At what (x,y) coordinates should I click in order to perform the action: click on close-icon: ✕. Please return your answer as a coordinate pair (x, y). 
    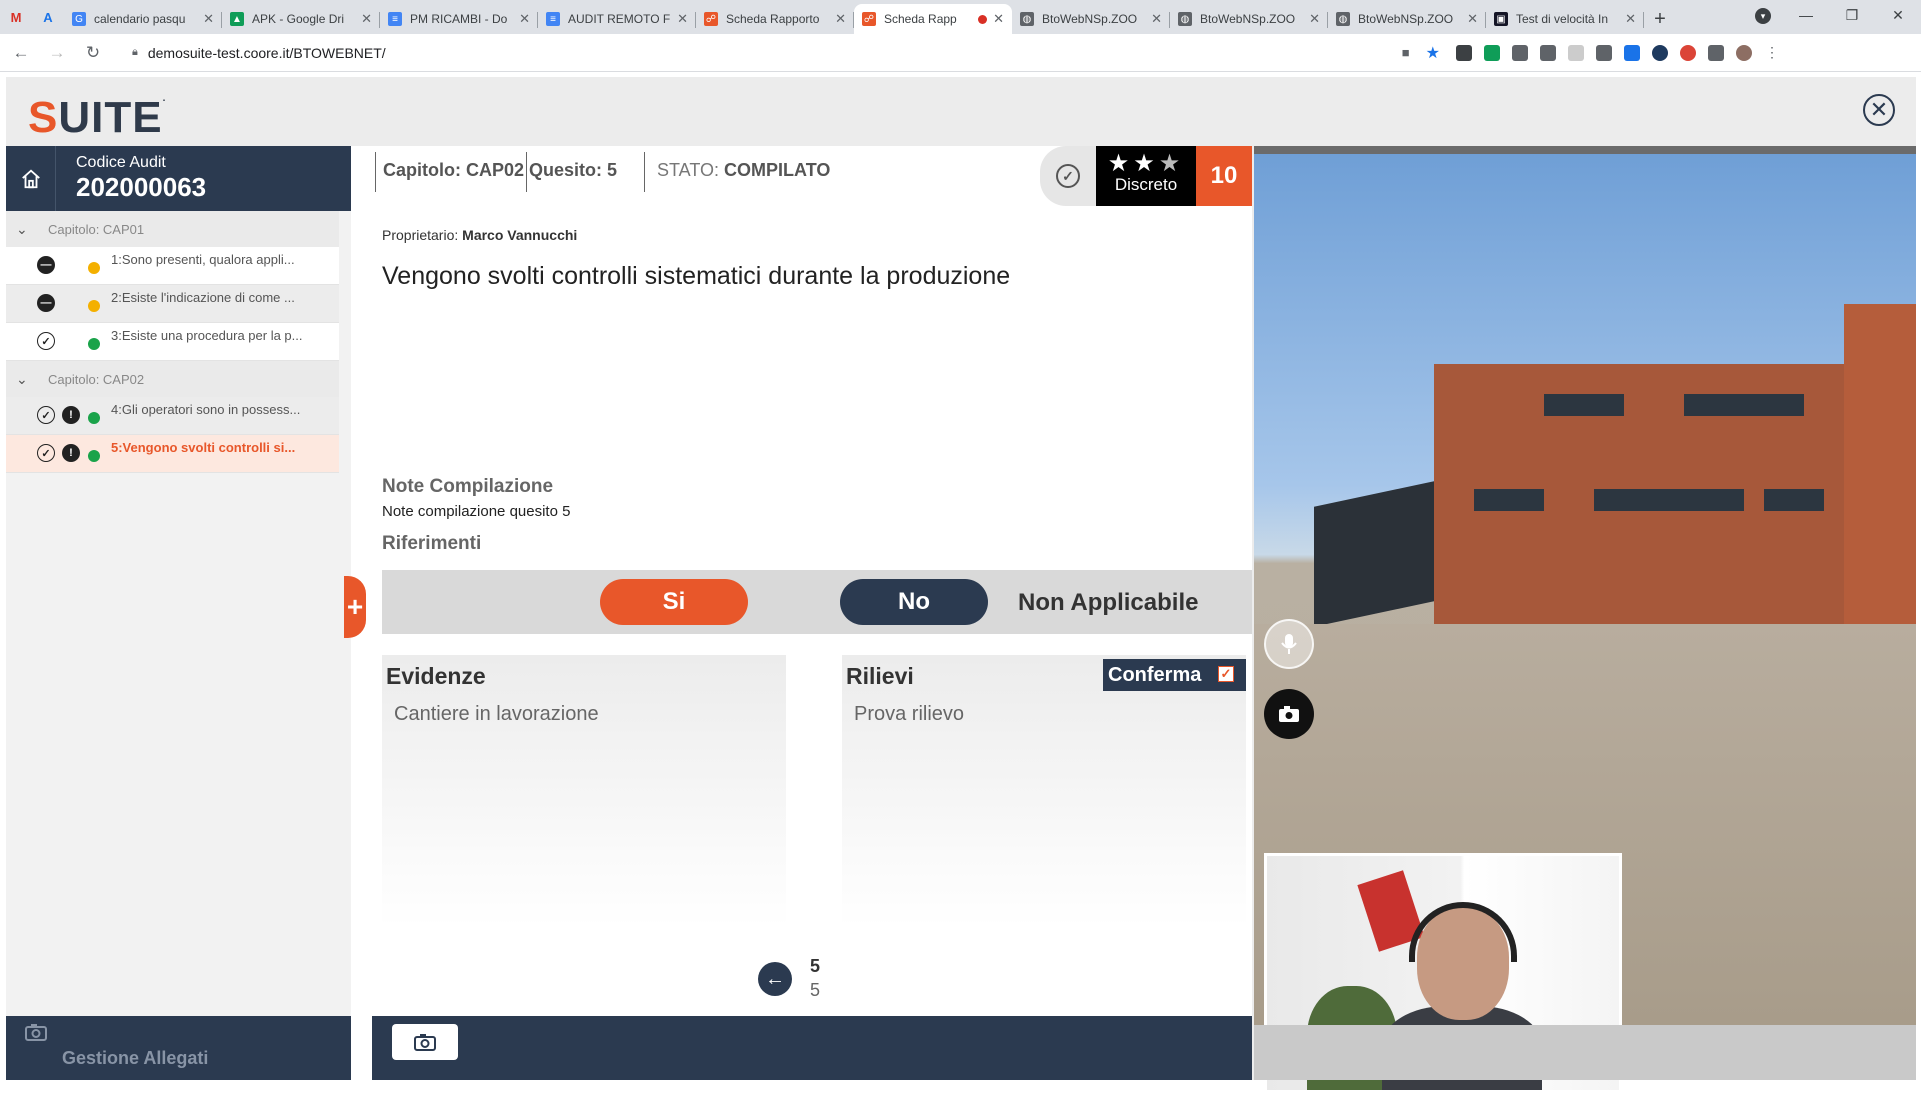
    Looking at the image, I should click on (1879, 110).